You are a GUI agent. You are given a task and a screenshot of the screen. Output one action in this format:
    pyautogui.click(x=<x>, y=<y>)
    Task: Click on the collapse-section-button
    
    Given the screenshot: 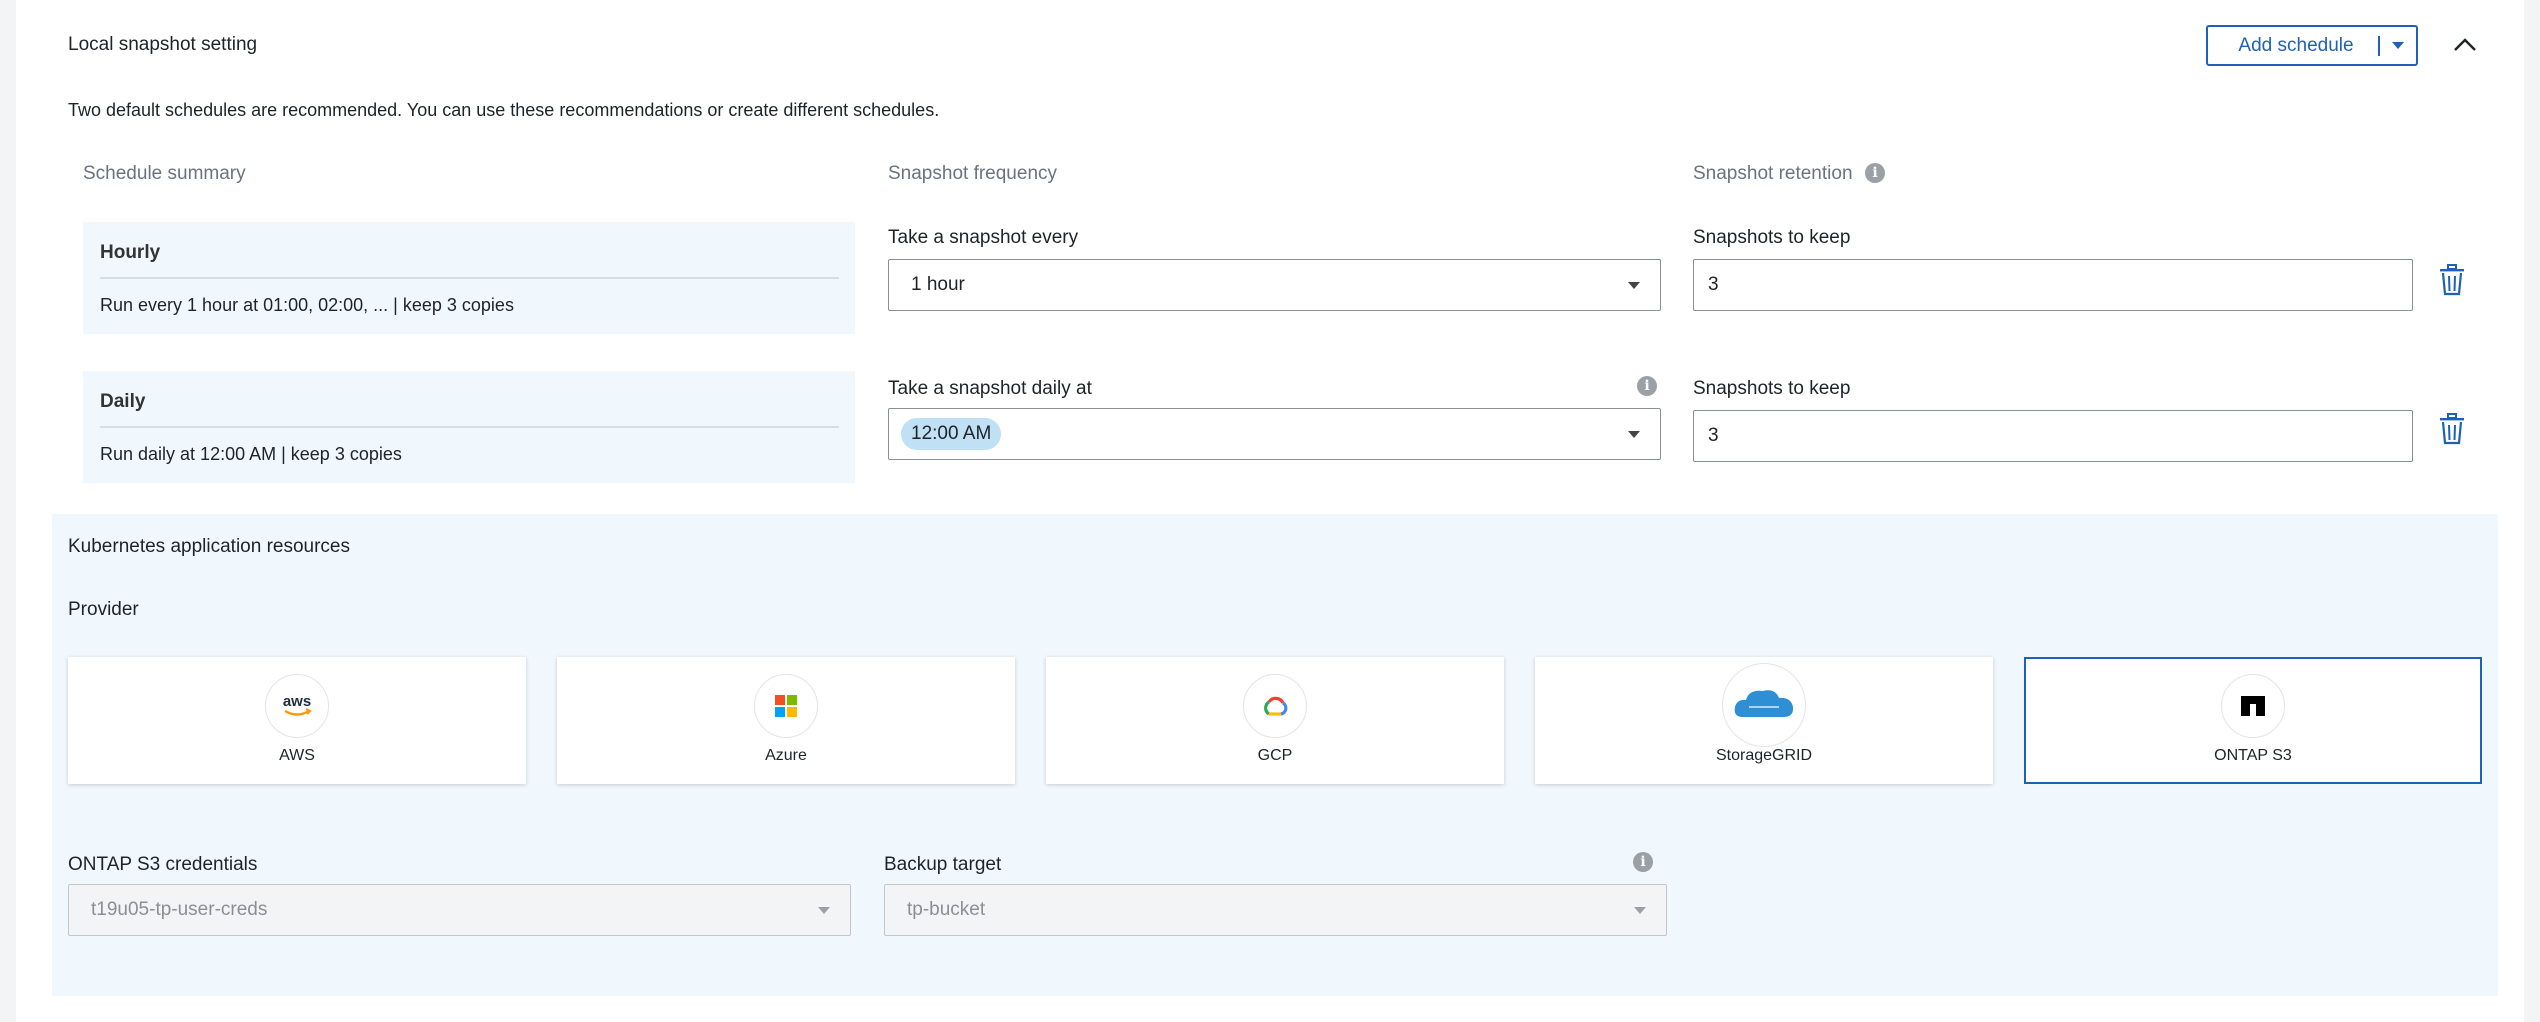 What is the action you would take?
    pyautogui.click(x=2465, y=45)
    